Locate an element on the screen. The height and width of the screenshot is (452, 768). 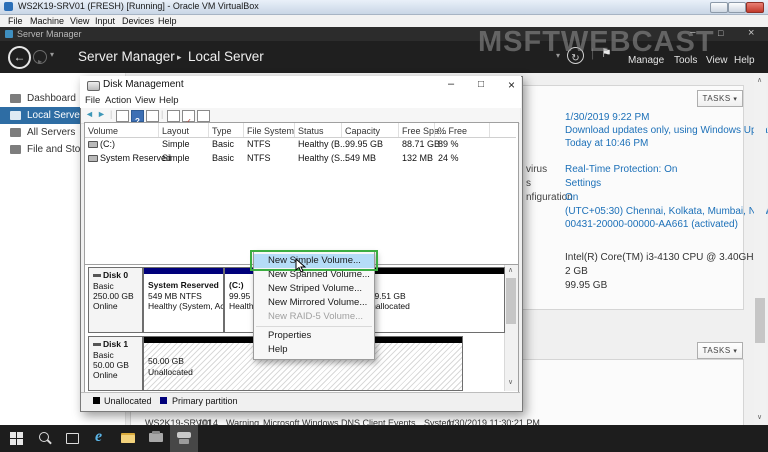
check-disk-icon: ✓ is located at coordinates (188, 118).